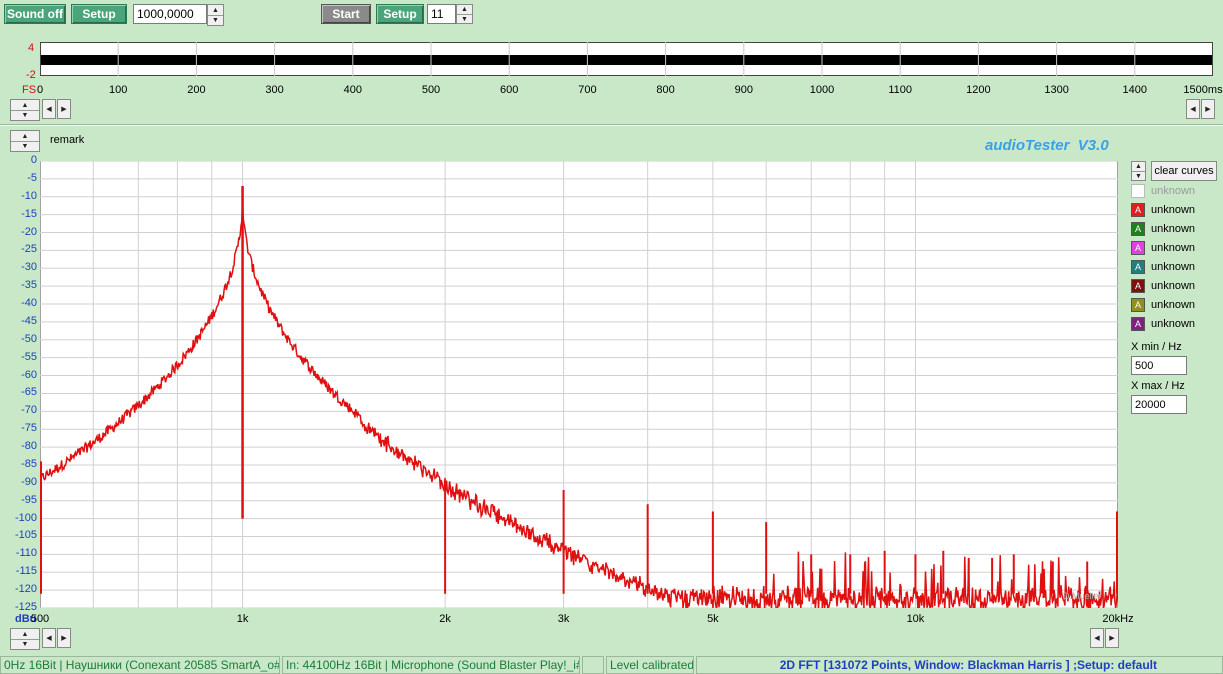 The image size is (1223, 674). Describe the element at coordinates (29, 356) in the screenshot. I see `y-tick-label: -55` at that location.